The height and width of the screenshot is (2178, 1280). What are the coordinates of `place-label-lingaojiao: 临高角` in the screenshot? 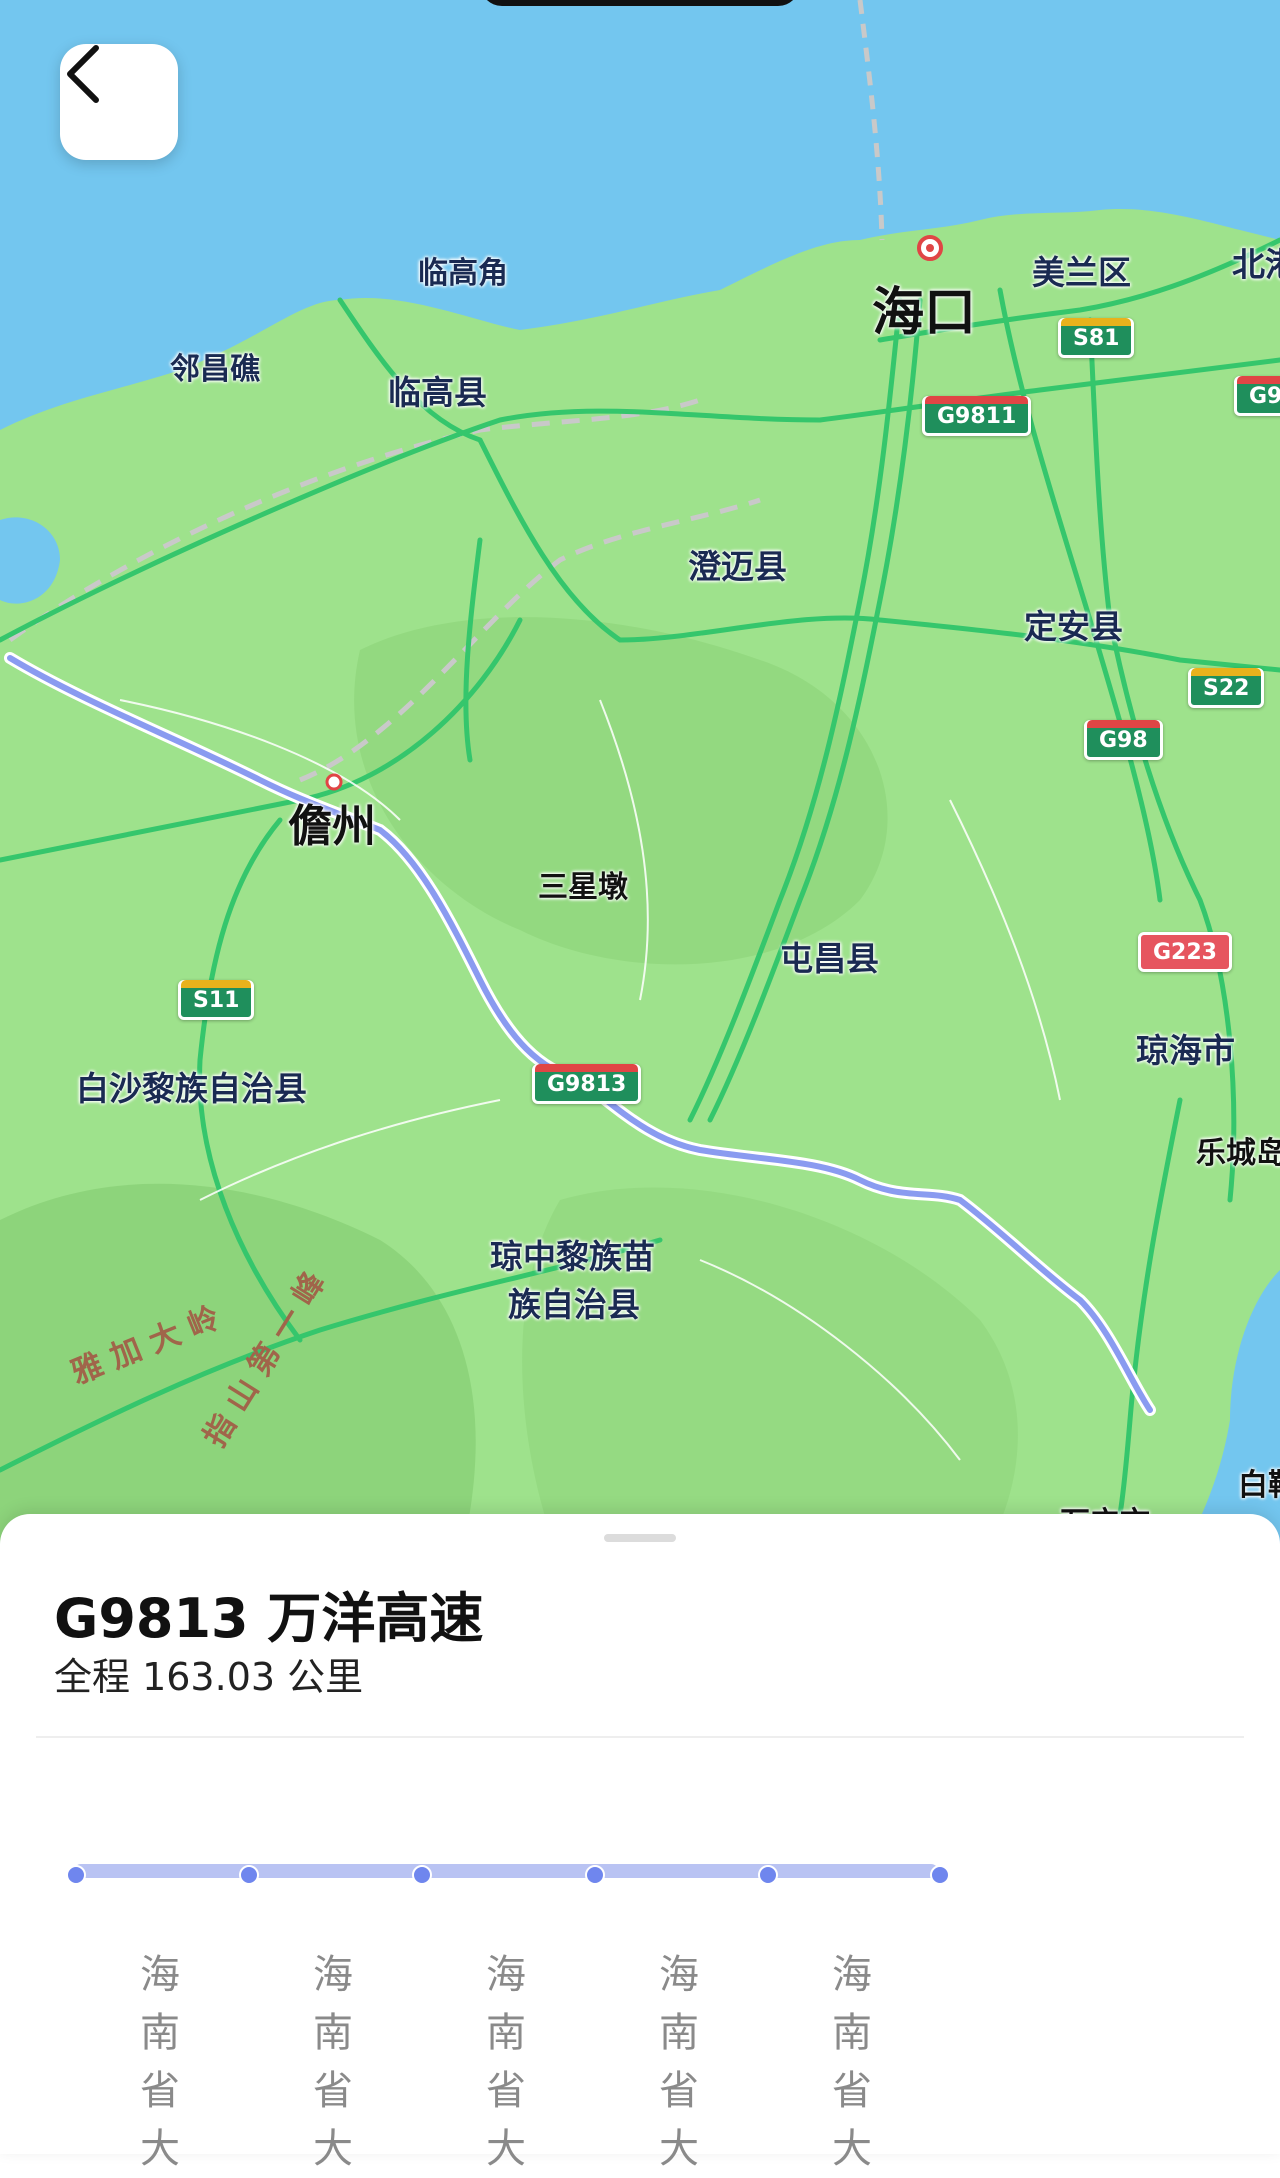 It's located at (463, 270).